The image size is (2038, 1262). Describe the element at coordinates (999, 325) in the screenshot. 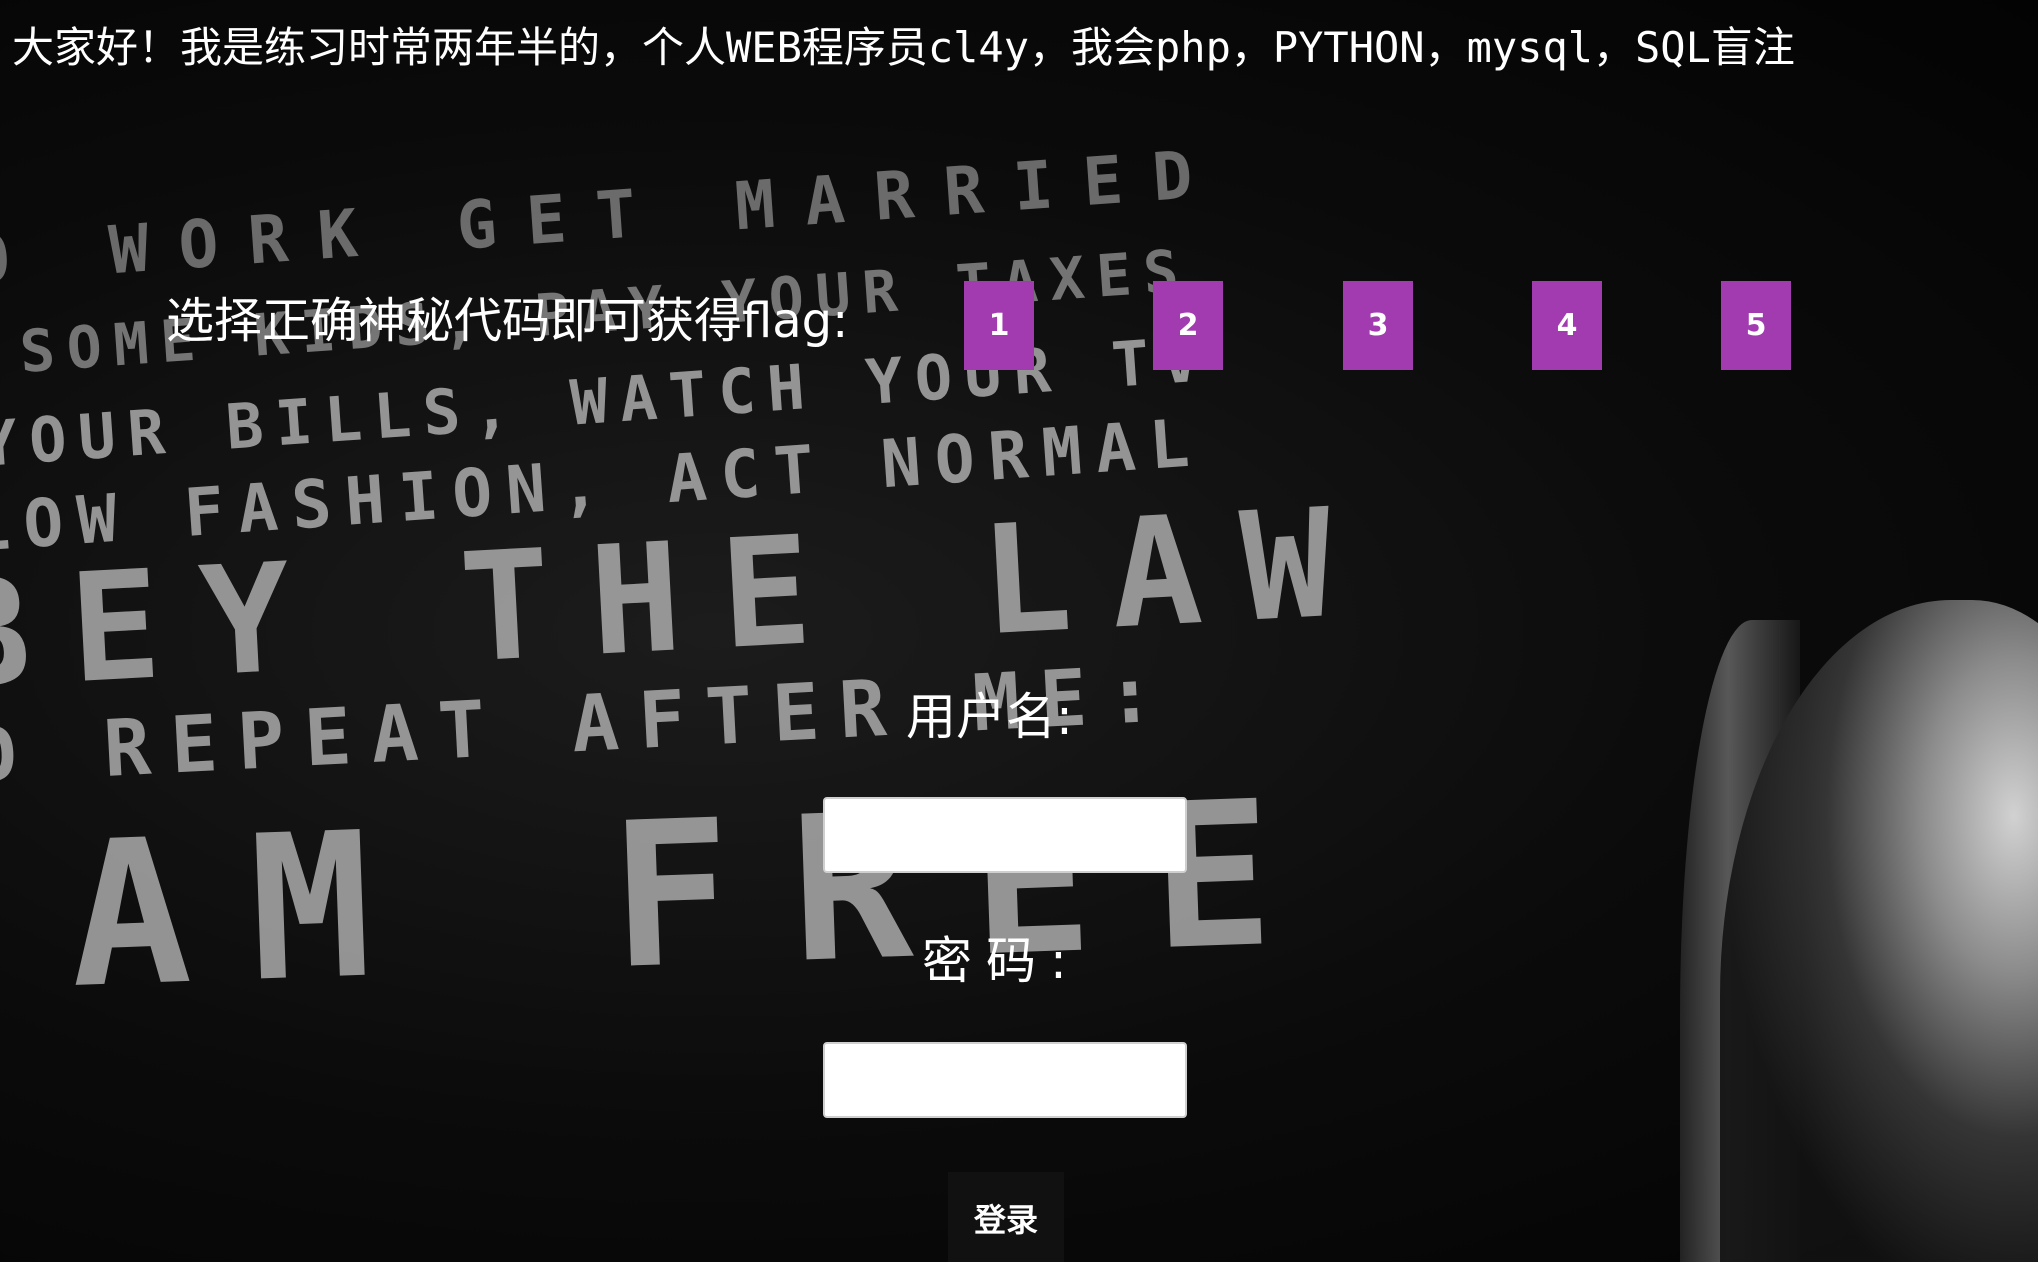

I see `code-button-1: 1` at that location.